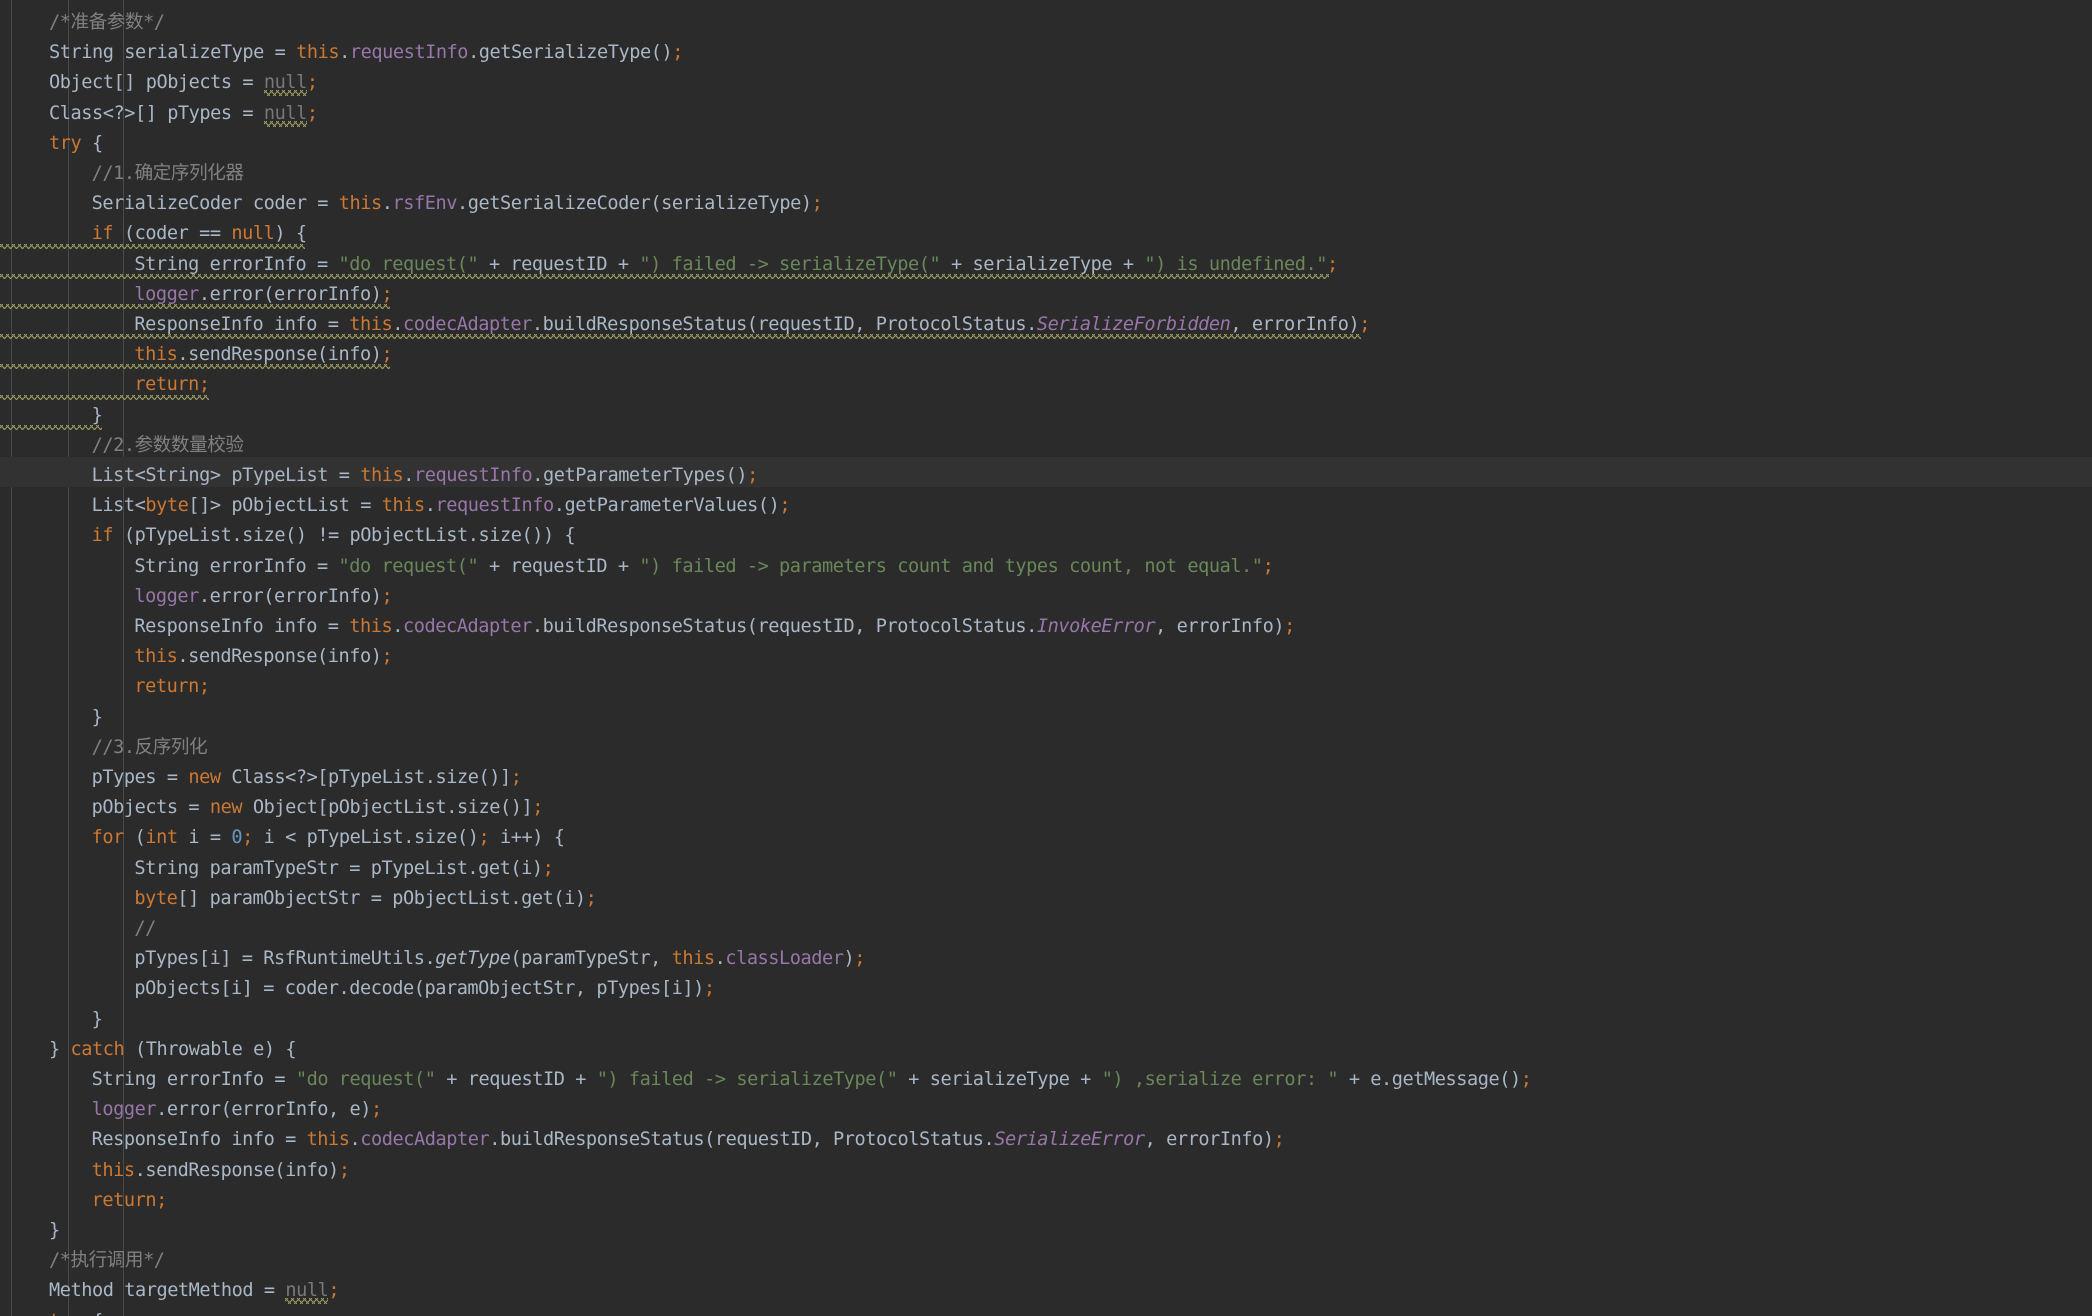 The height and width of the screenshot is (1316, 2092). I want to click on code-line: //1.确定序列化器, so click(122, 174).